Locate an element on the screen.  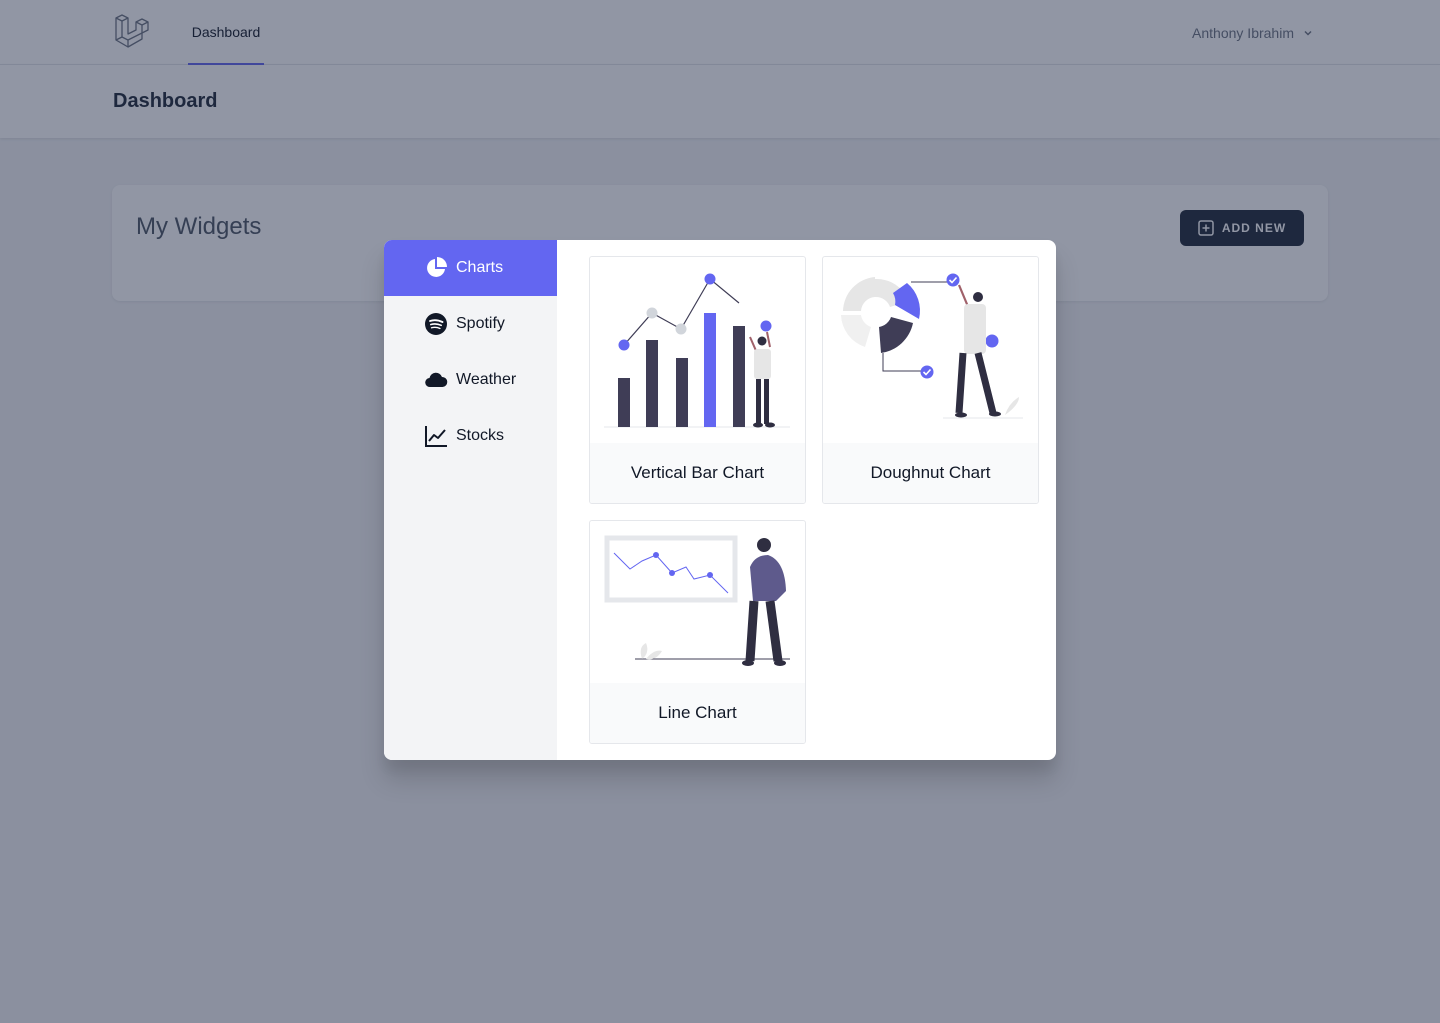
category-label: Stocks is located at coordinates (480, 435).